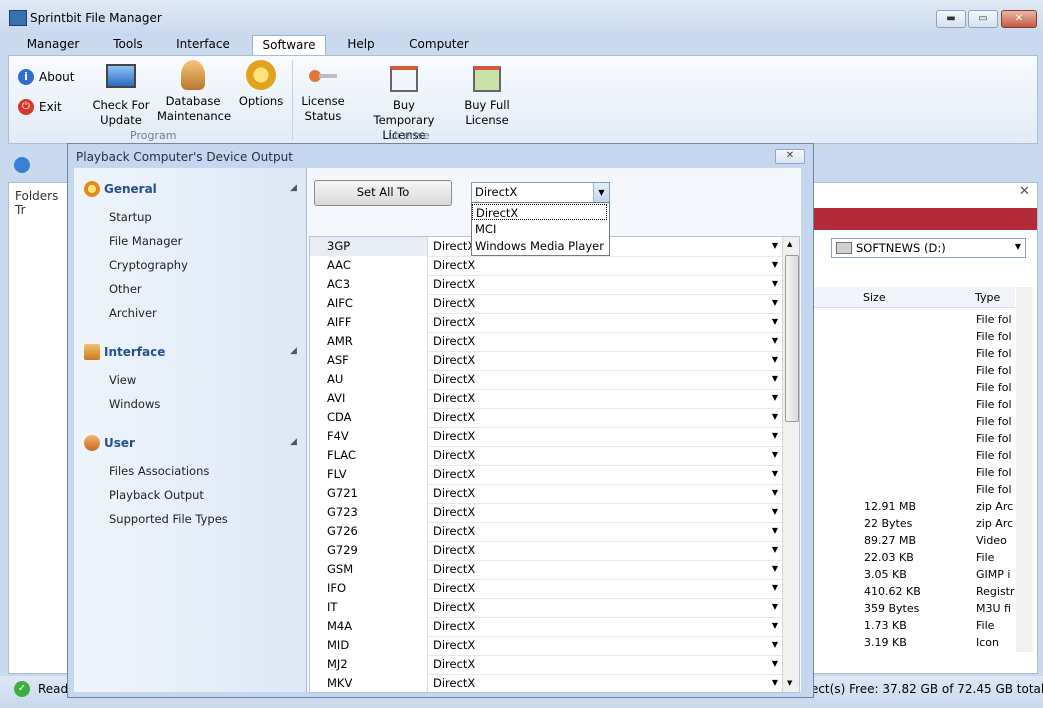  What do you see at coordinates (439, 45) in the screenshot?
I see `tab-computer: Computer` at bounding box center [439, 45].